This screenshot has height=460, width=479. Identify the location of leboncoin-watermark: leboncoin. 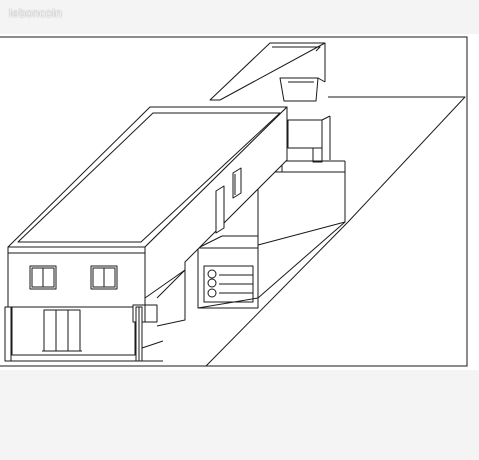
(36, 13).